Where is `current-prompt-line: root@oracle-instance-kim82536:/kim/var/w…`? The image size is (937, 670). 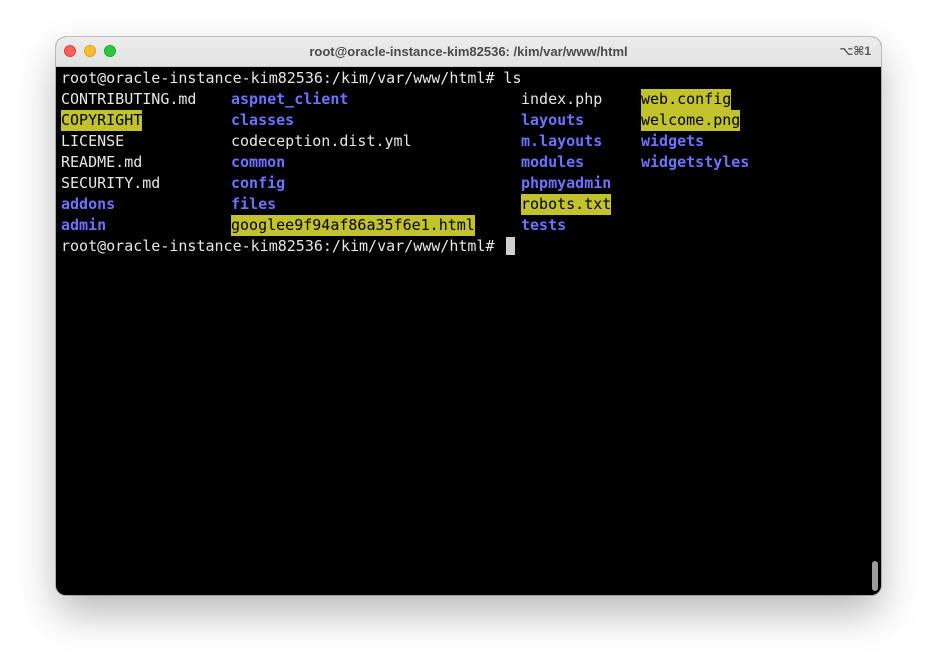
current-prompt-line: root@oracle-instance-kim82536:/kim/var/w… is located at coordinates (288, 246).